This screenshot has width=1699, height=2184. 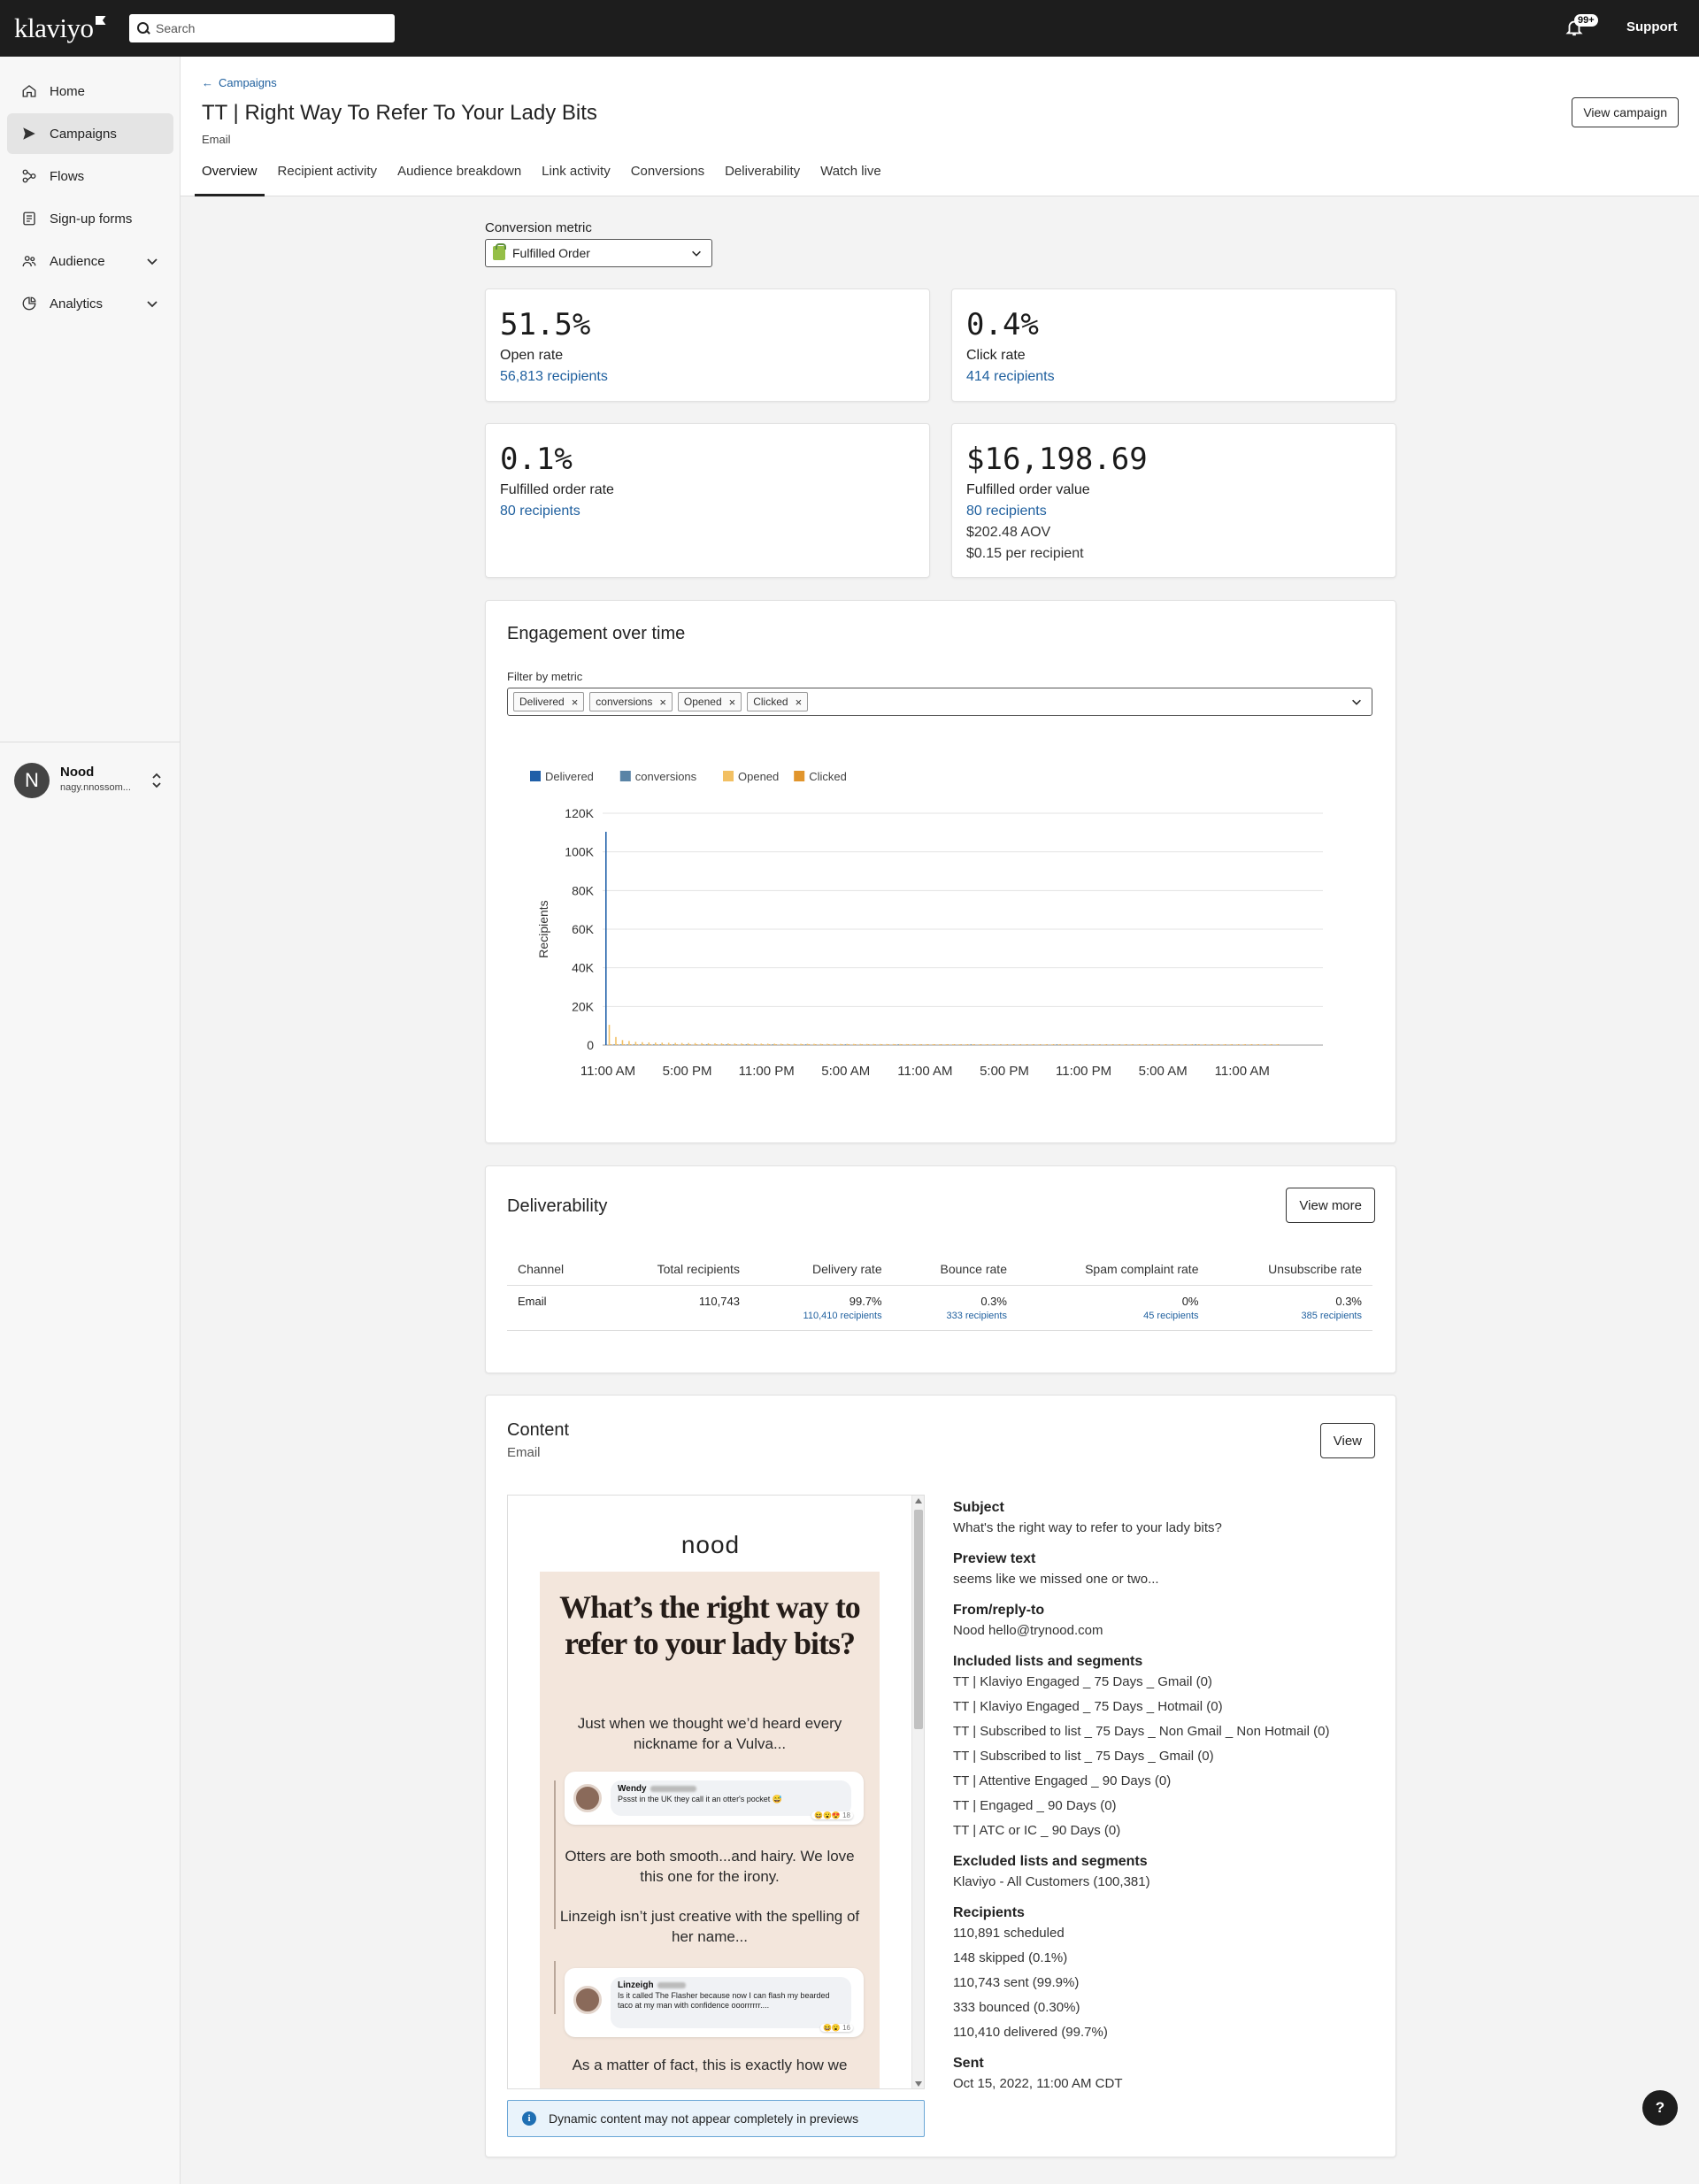 What do you see at coordinates (1652, 27) in the screenshot?
I see `support-link: Support` at bounding box center [1652, 27].